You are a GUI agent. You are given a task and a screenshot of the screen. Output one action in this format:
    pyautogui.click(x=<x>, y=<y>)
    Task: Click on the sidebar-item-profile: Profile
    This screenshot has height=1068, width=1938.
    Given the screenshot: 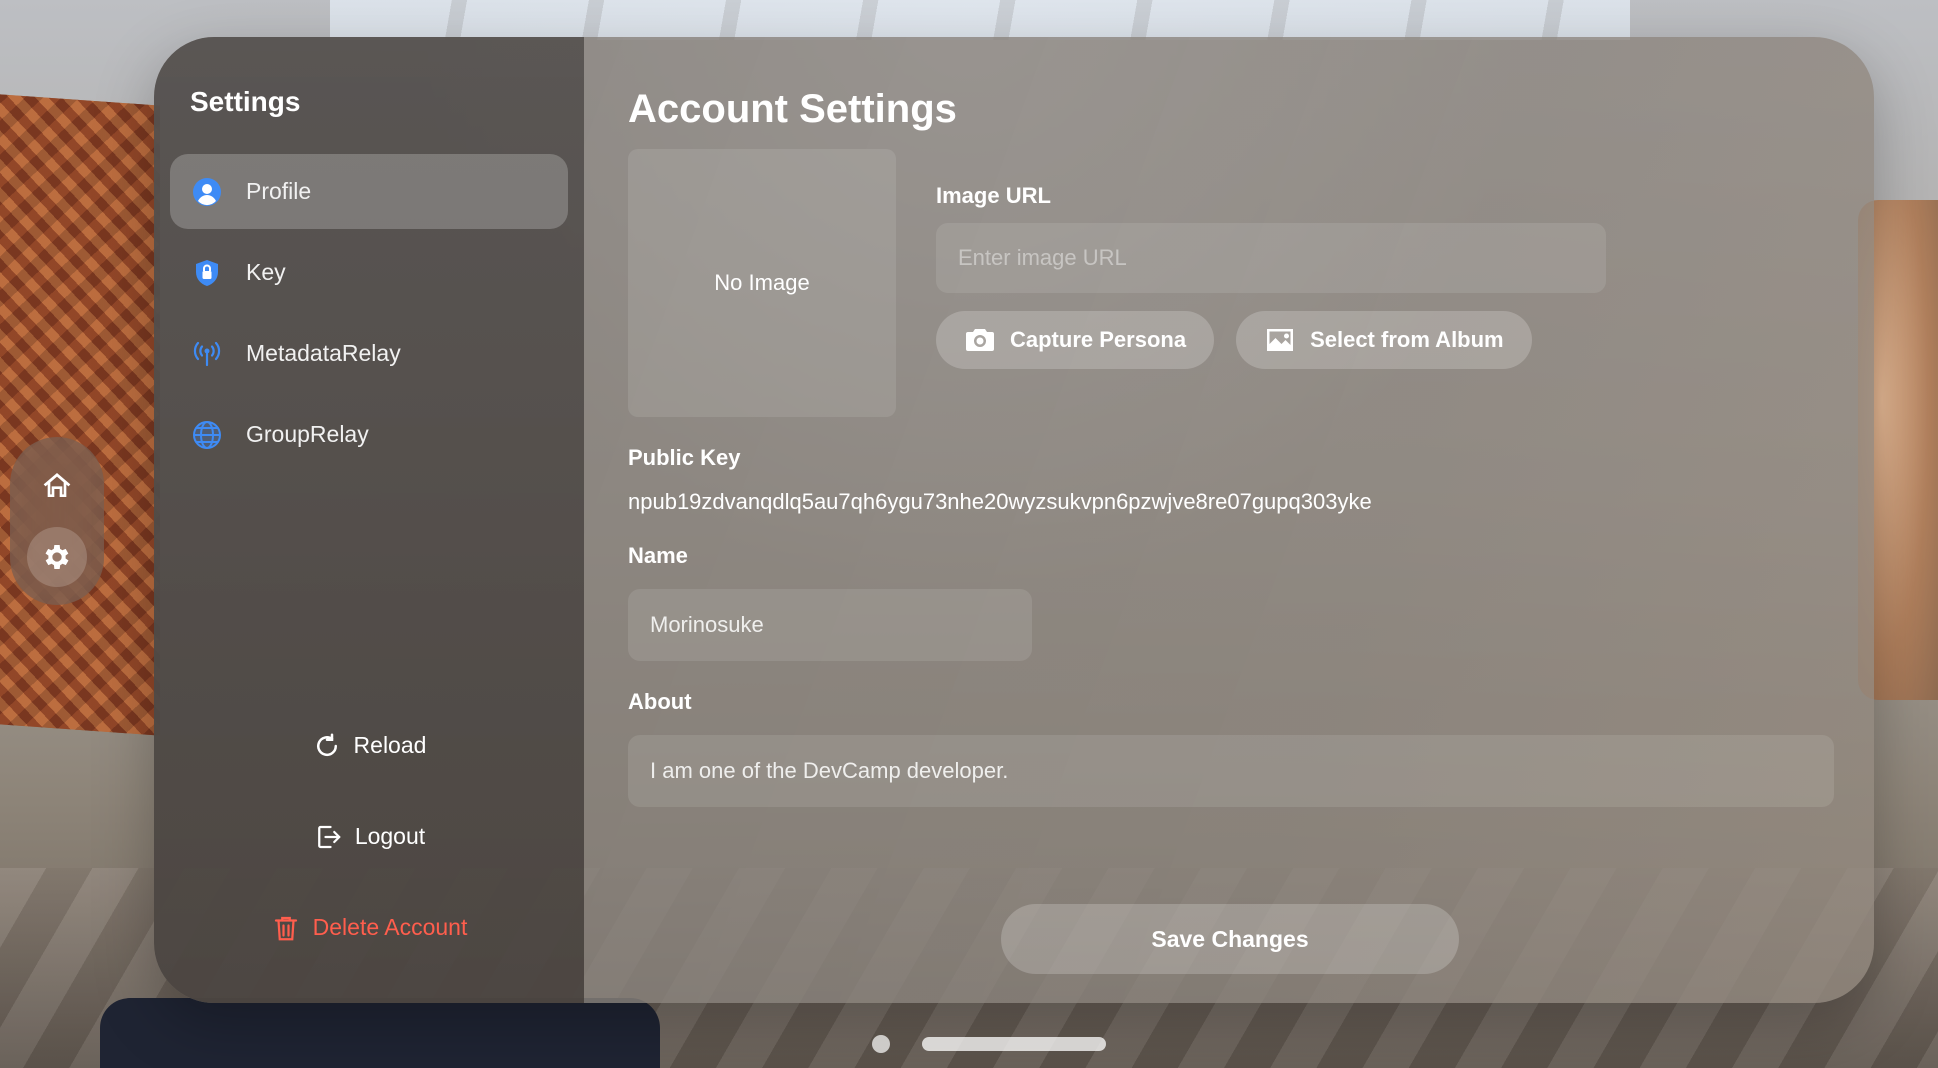 What is the action you would take?
    pyautogui.click(x=369, y=191)
    